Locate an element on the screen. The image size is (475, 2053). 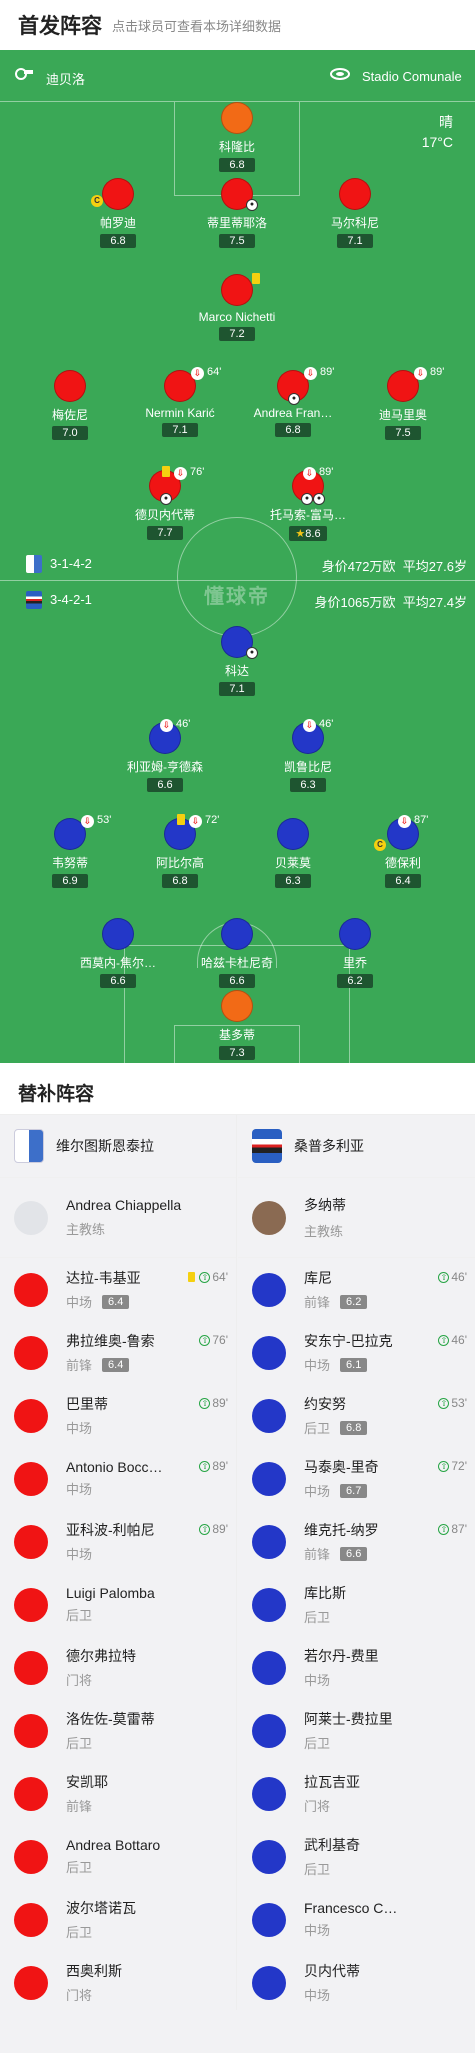
sub-player-row: 德尔弗拉特 门将 is located at coordinates (118, 1667).